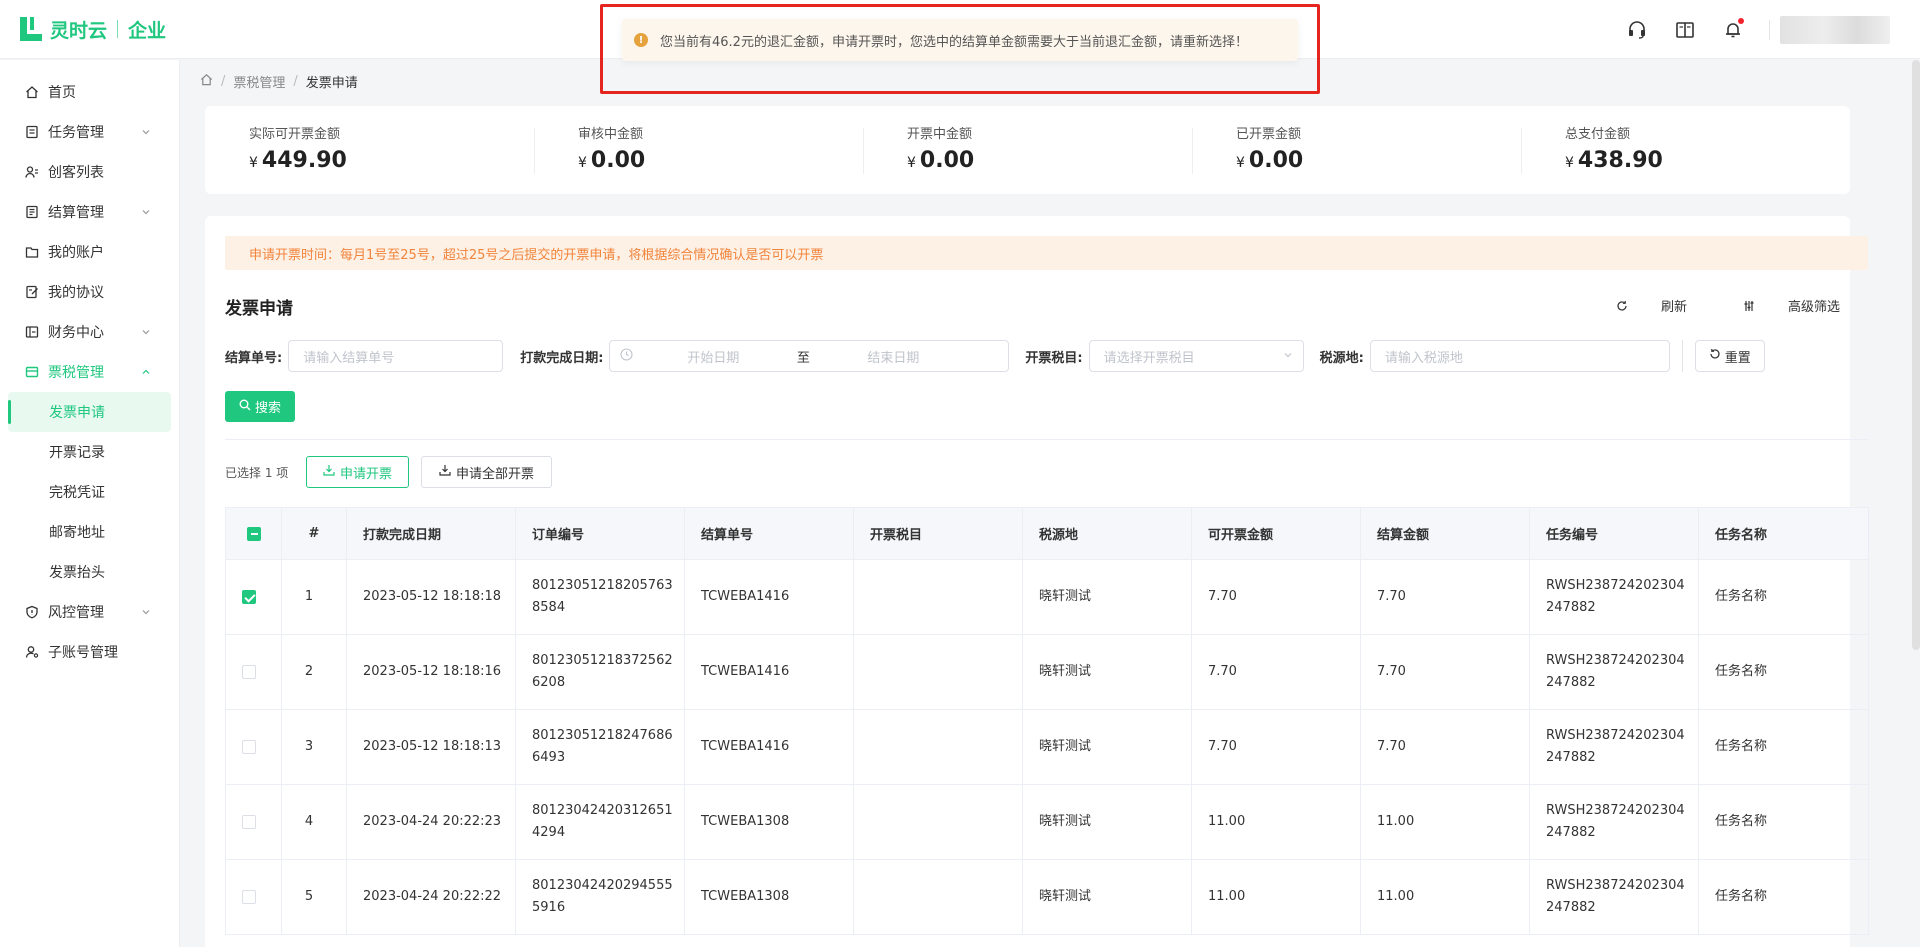 The height and width of the screenshot is (947, 1920). Describe the element at coordinates (1835, 29) in the screenshot. I see `user-account` at that location.